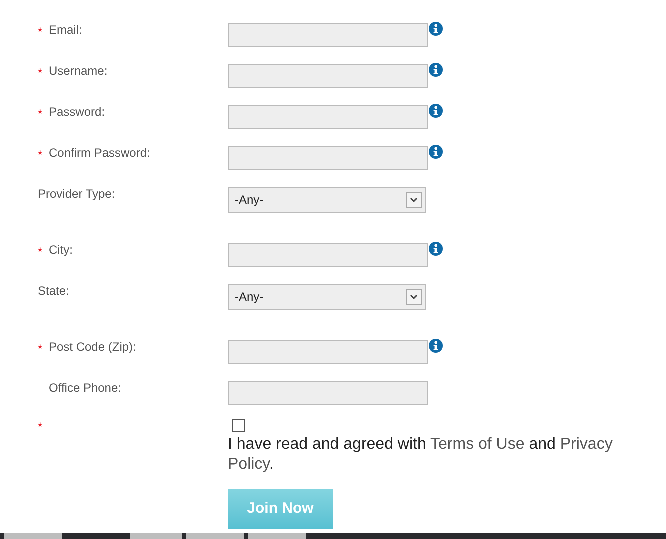 The height and width of the screenshot is (539, 666). I want to click on privacy-link: Privacy, so click(586, 444).